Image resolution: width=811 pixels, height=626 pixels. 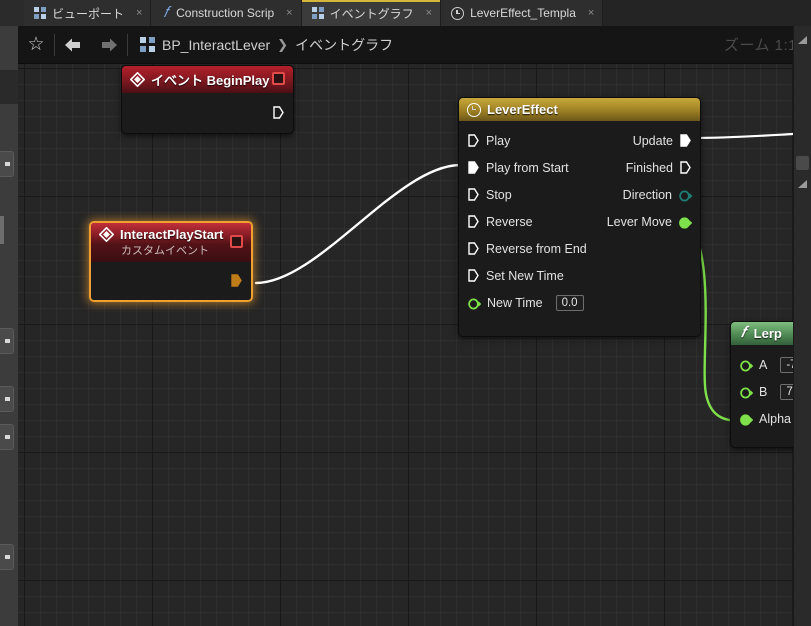 I want to click on pin-label: Reverse from End, so click(x=536, y=248).